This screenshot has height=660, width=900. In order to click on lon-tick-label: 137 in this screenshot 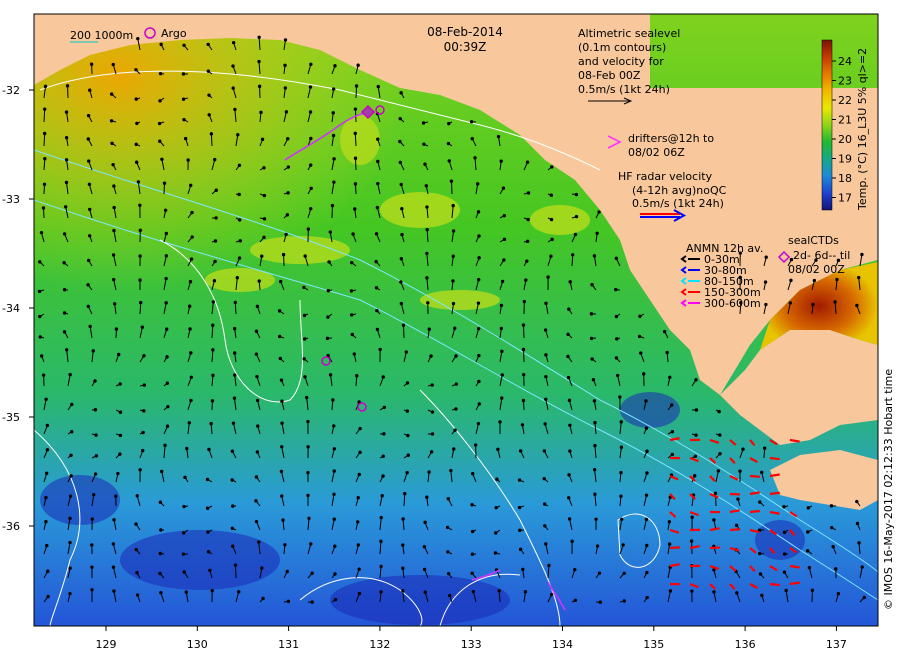, I will do `click(836, 644)`.